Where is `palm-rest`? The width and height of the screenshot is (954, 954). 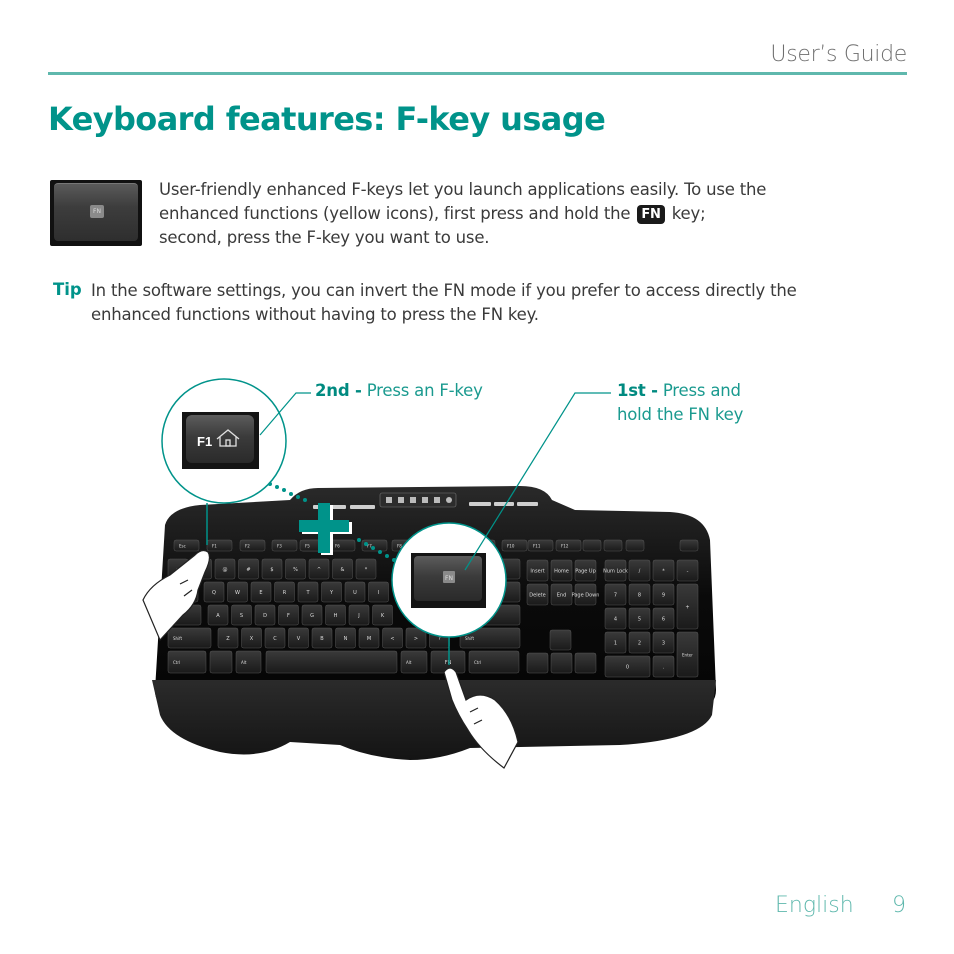 palm-rest is located at coordinates (434, 720).